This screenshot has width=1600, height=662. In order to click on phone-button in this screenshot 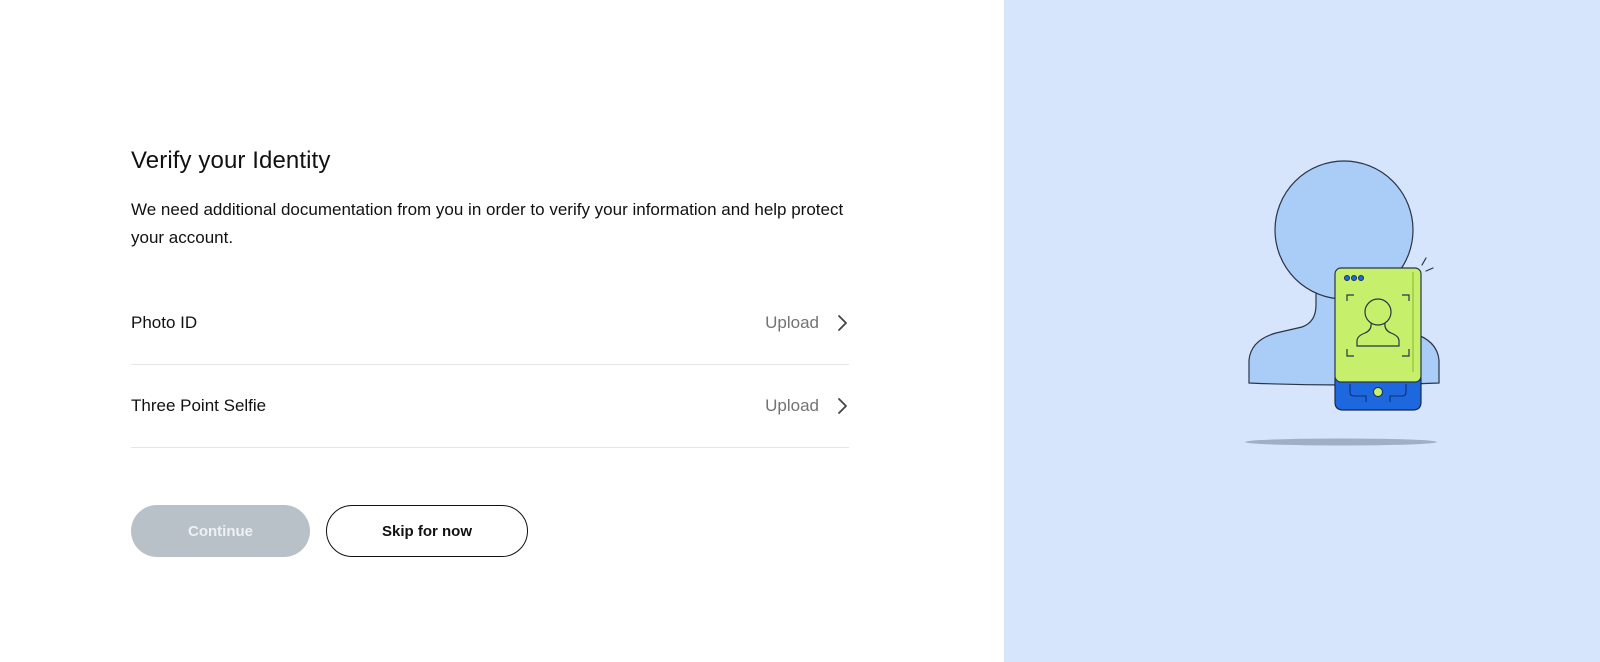, I will do `click(1378, 392)`.